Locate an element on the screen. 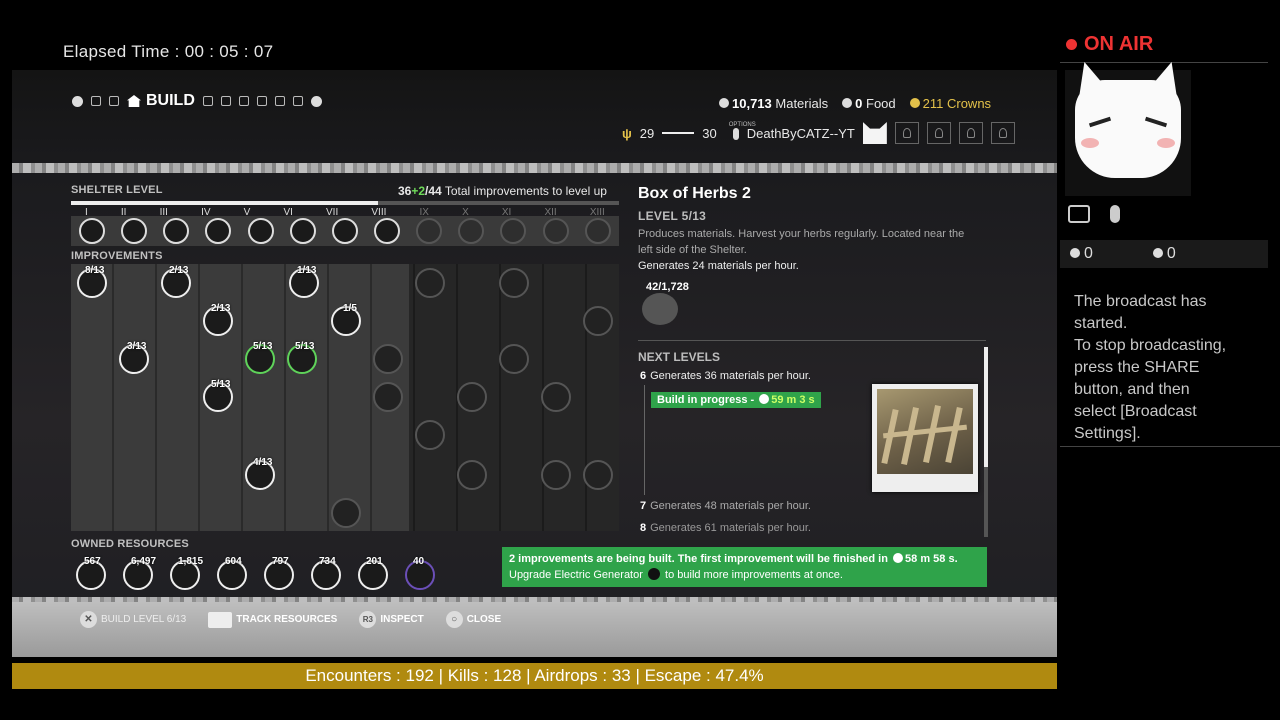 This screenshot has width=1280, height=720. viewer-count: 0 is located at coordinates (1081, 254).